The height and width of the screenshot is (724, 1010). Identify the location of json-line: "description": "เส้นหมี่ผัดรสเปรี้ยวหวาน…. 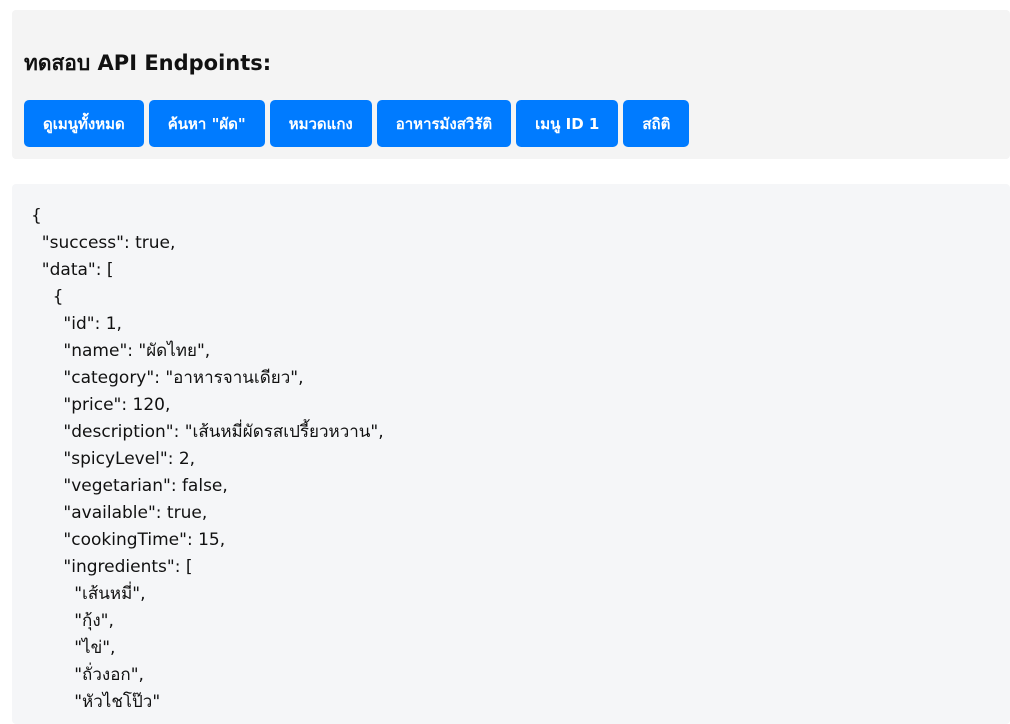
(207, 432).